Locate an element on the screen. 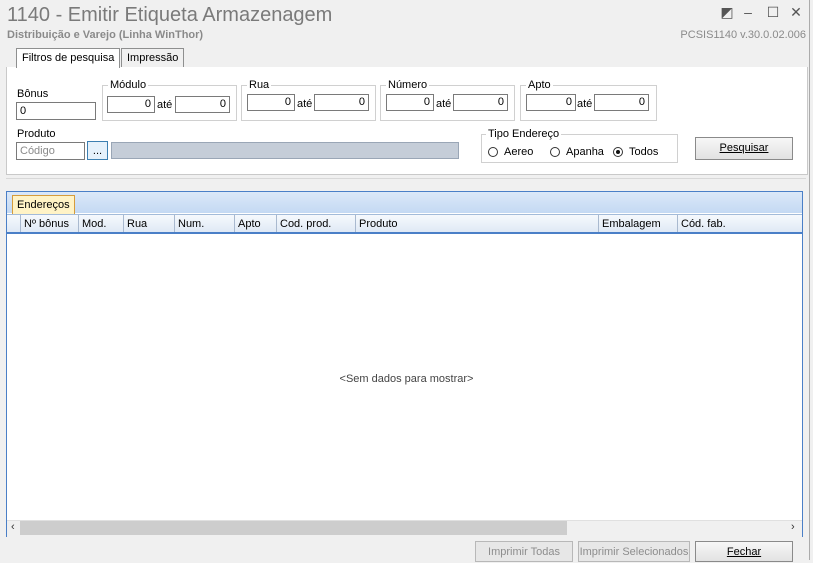  close-button: Fechar is located at coordinates (744, 551).